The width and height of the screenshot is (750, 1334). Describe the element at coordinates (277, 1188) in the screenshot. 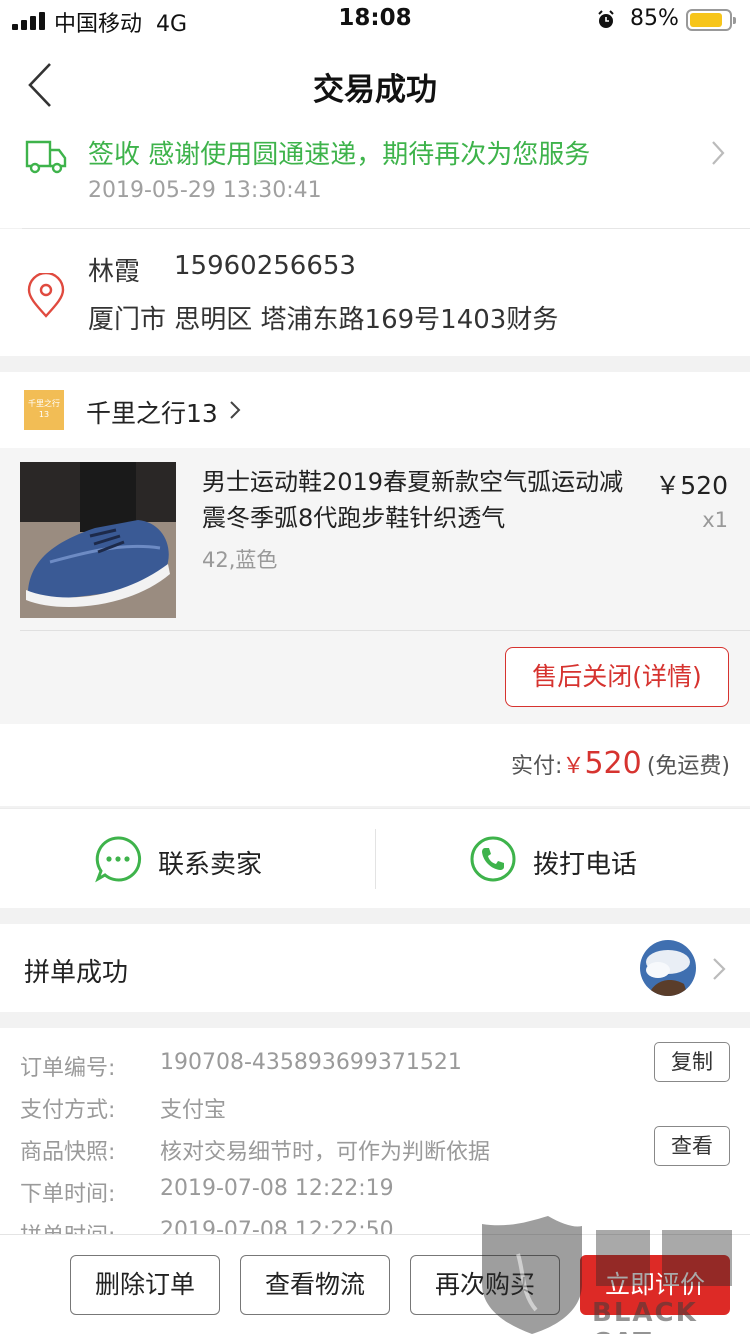

I see `order-time-value: 2019-07-08 12:22:19` at that location.